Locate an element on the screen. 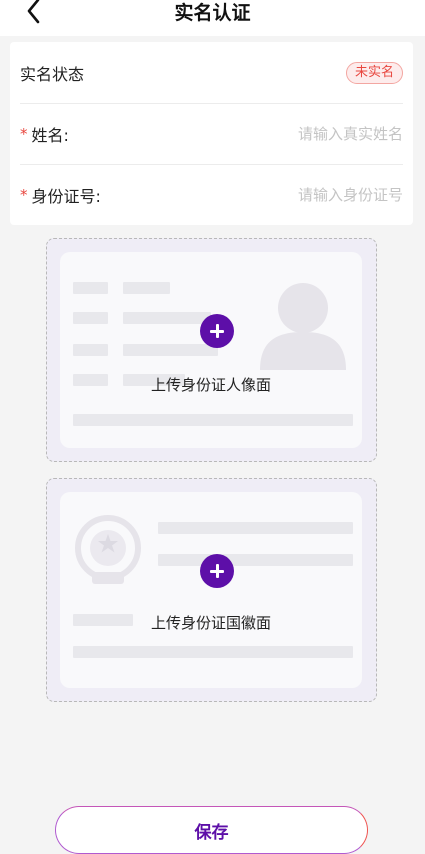  save-button: 保存 is located at coordinates (211, 830).